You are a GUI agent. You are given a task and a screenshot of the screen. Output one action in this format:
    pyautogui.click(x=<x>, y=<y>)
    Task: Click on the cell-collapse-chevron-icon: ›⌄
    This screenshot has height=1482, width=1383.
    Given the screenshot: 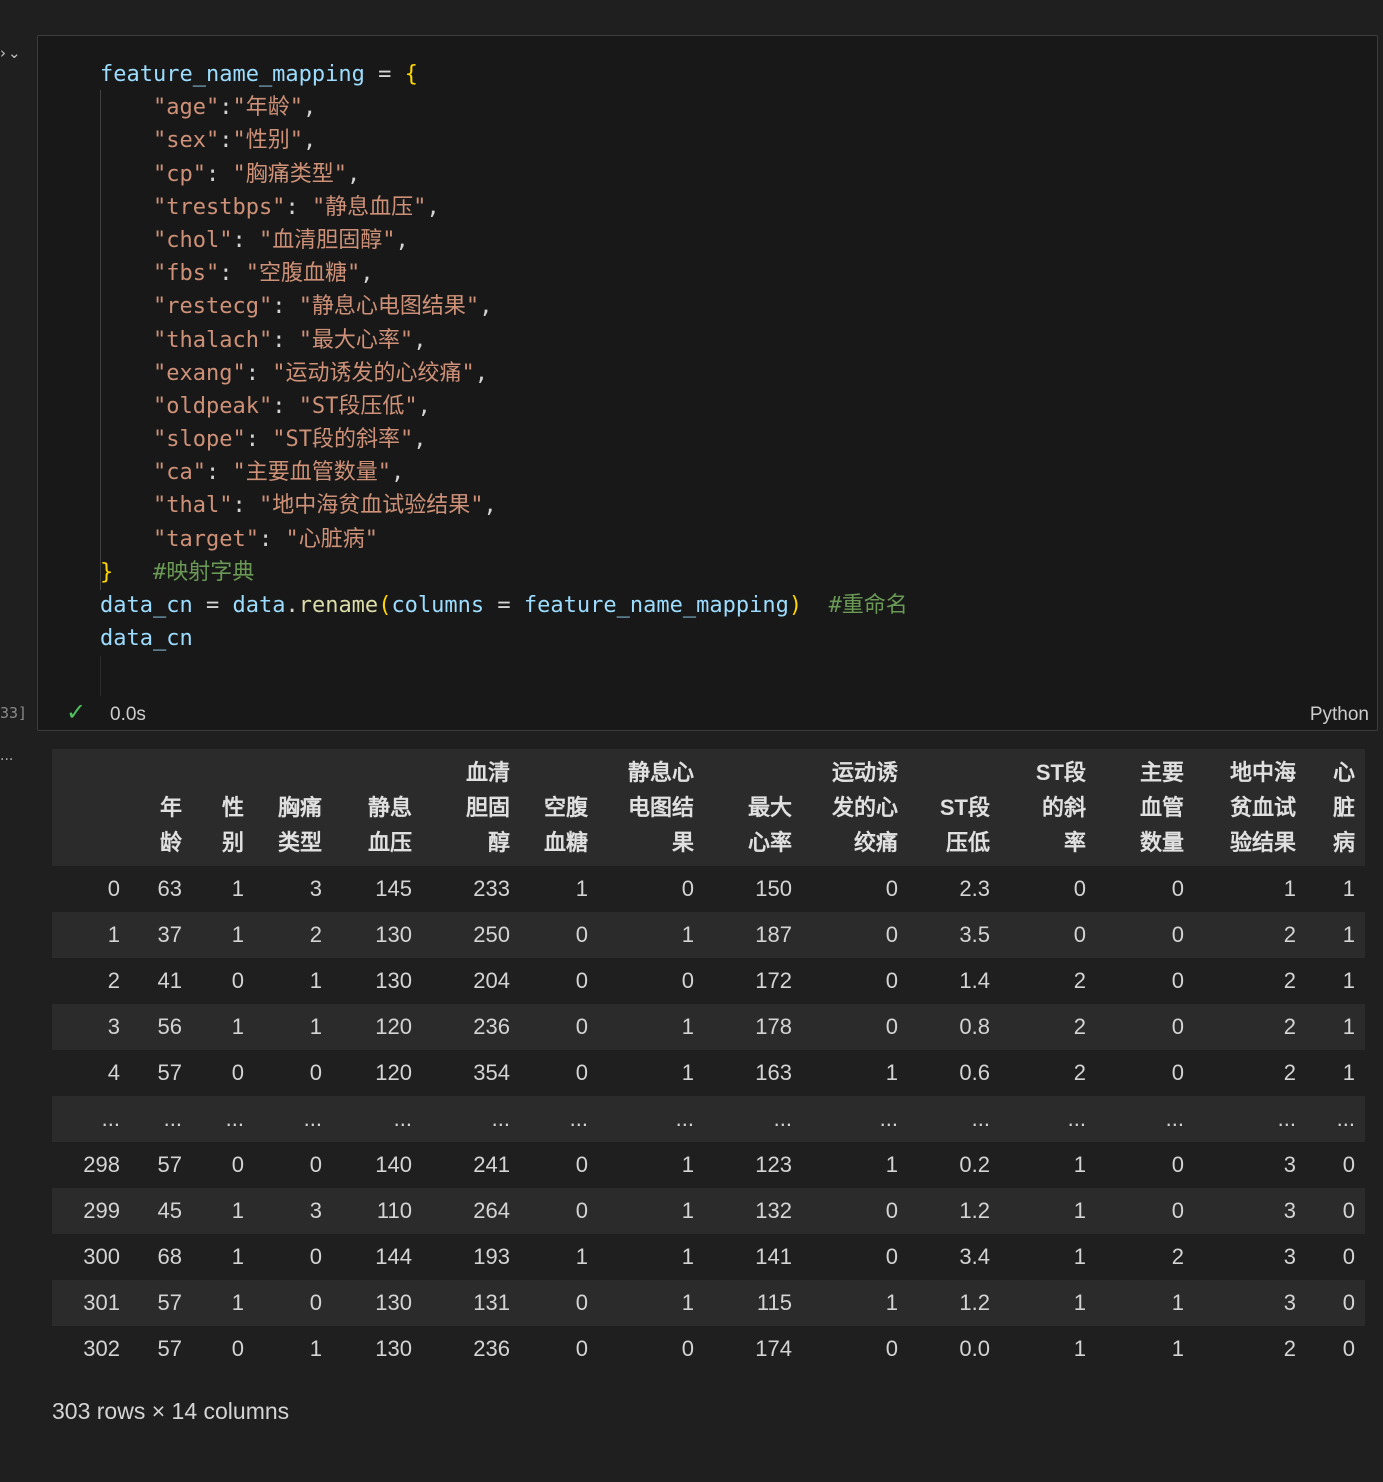 What is the action you would take?
    pyautogui.click(x=11, y=53)
    